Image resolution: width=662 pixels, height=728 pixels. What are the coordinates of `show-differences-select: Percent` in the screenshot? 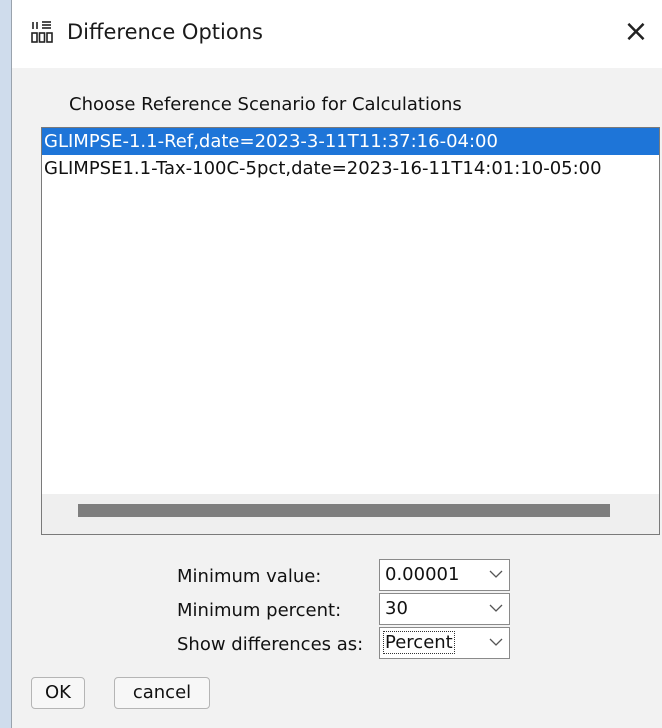 It's located at (444, 643).